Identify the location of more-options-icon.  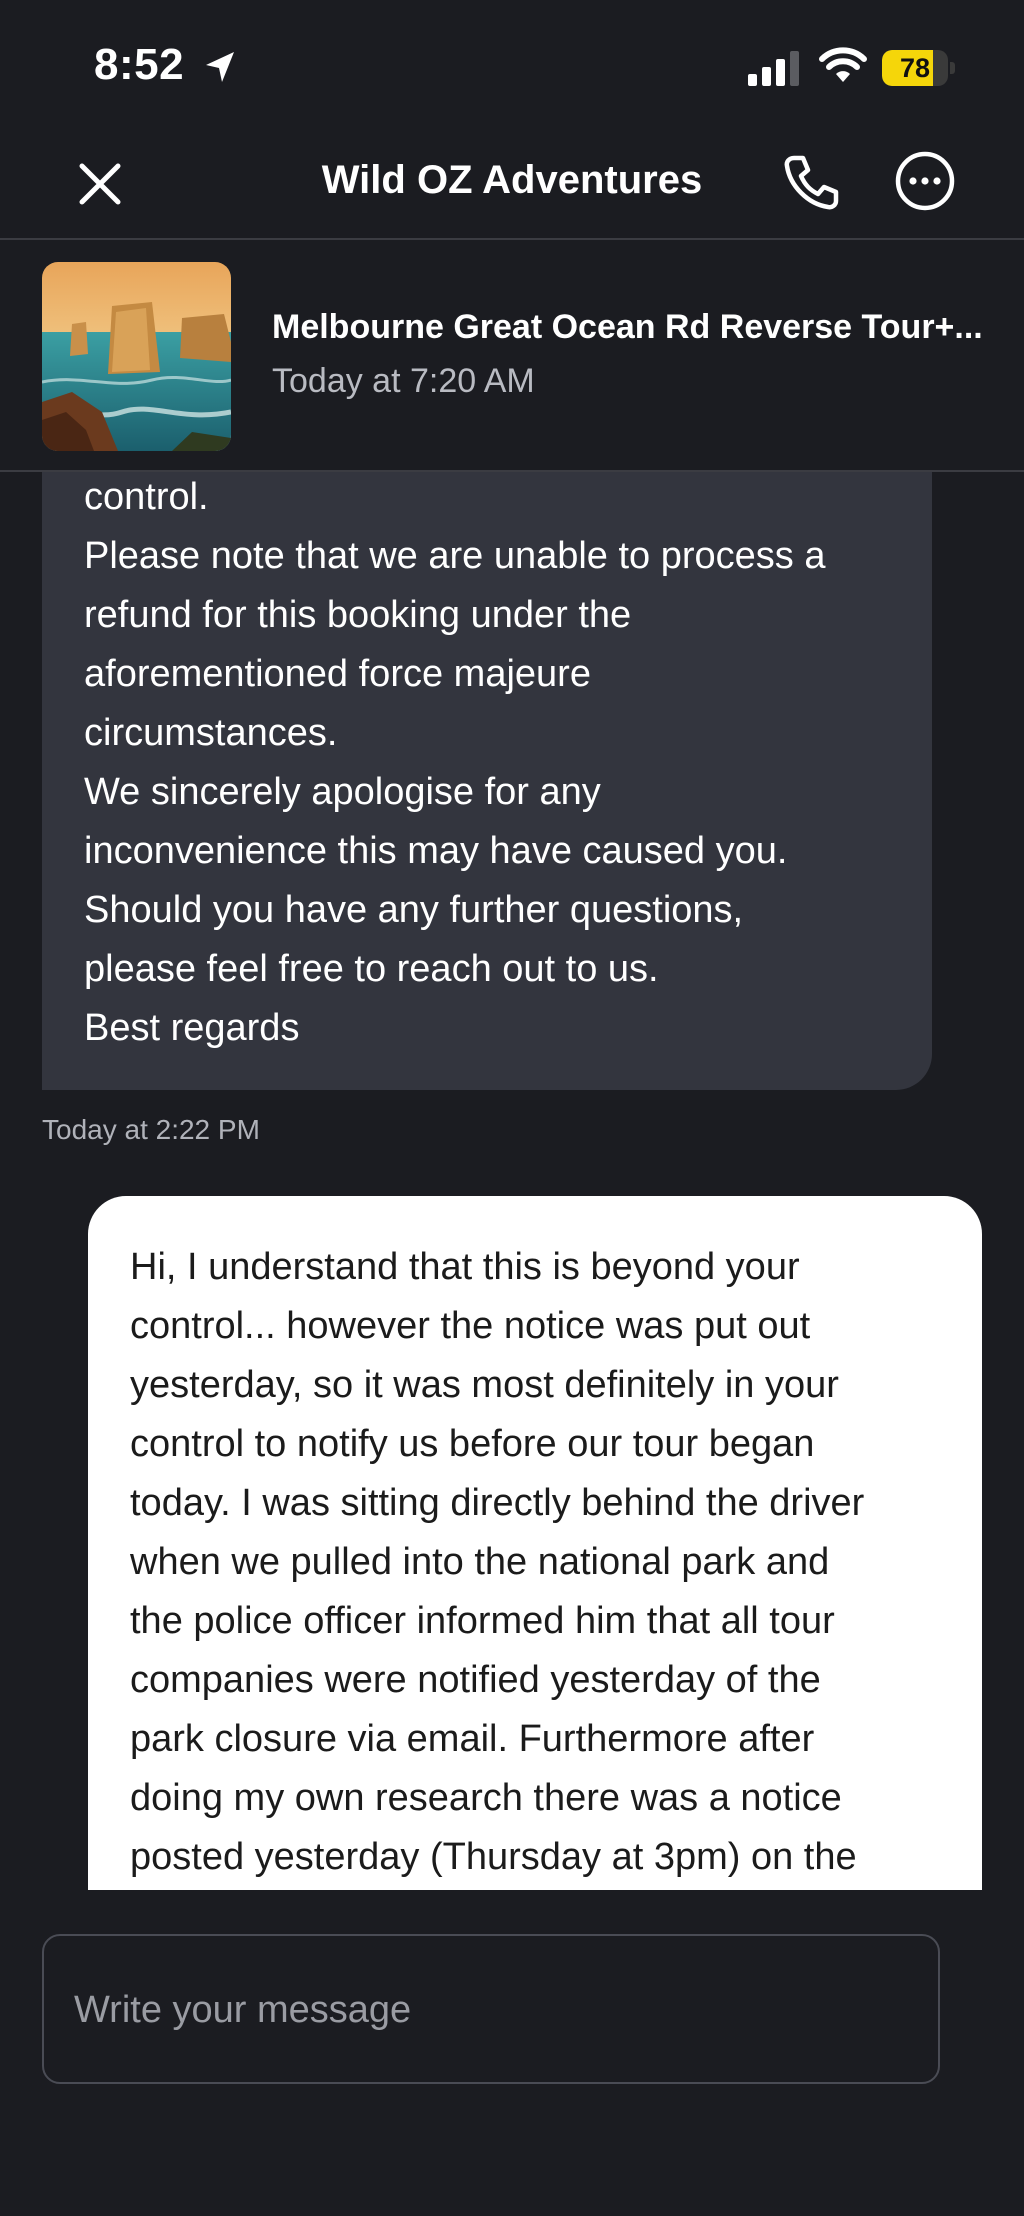
(925, 181).